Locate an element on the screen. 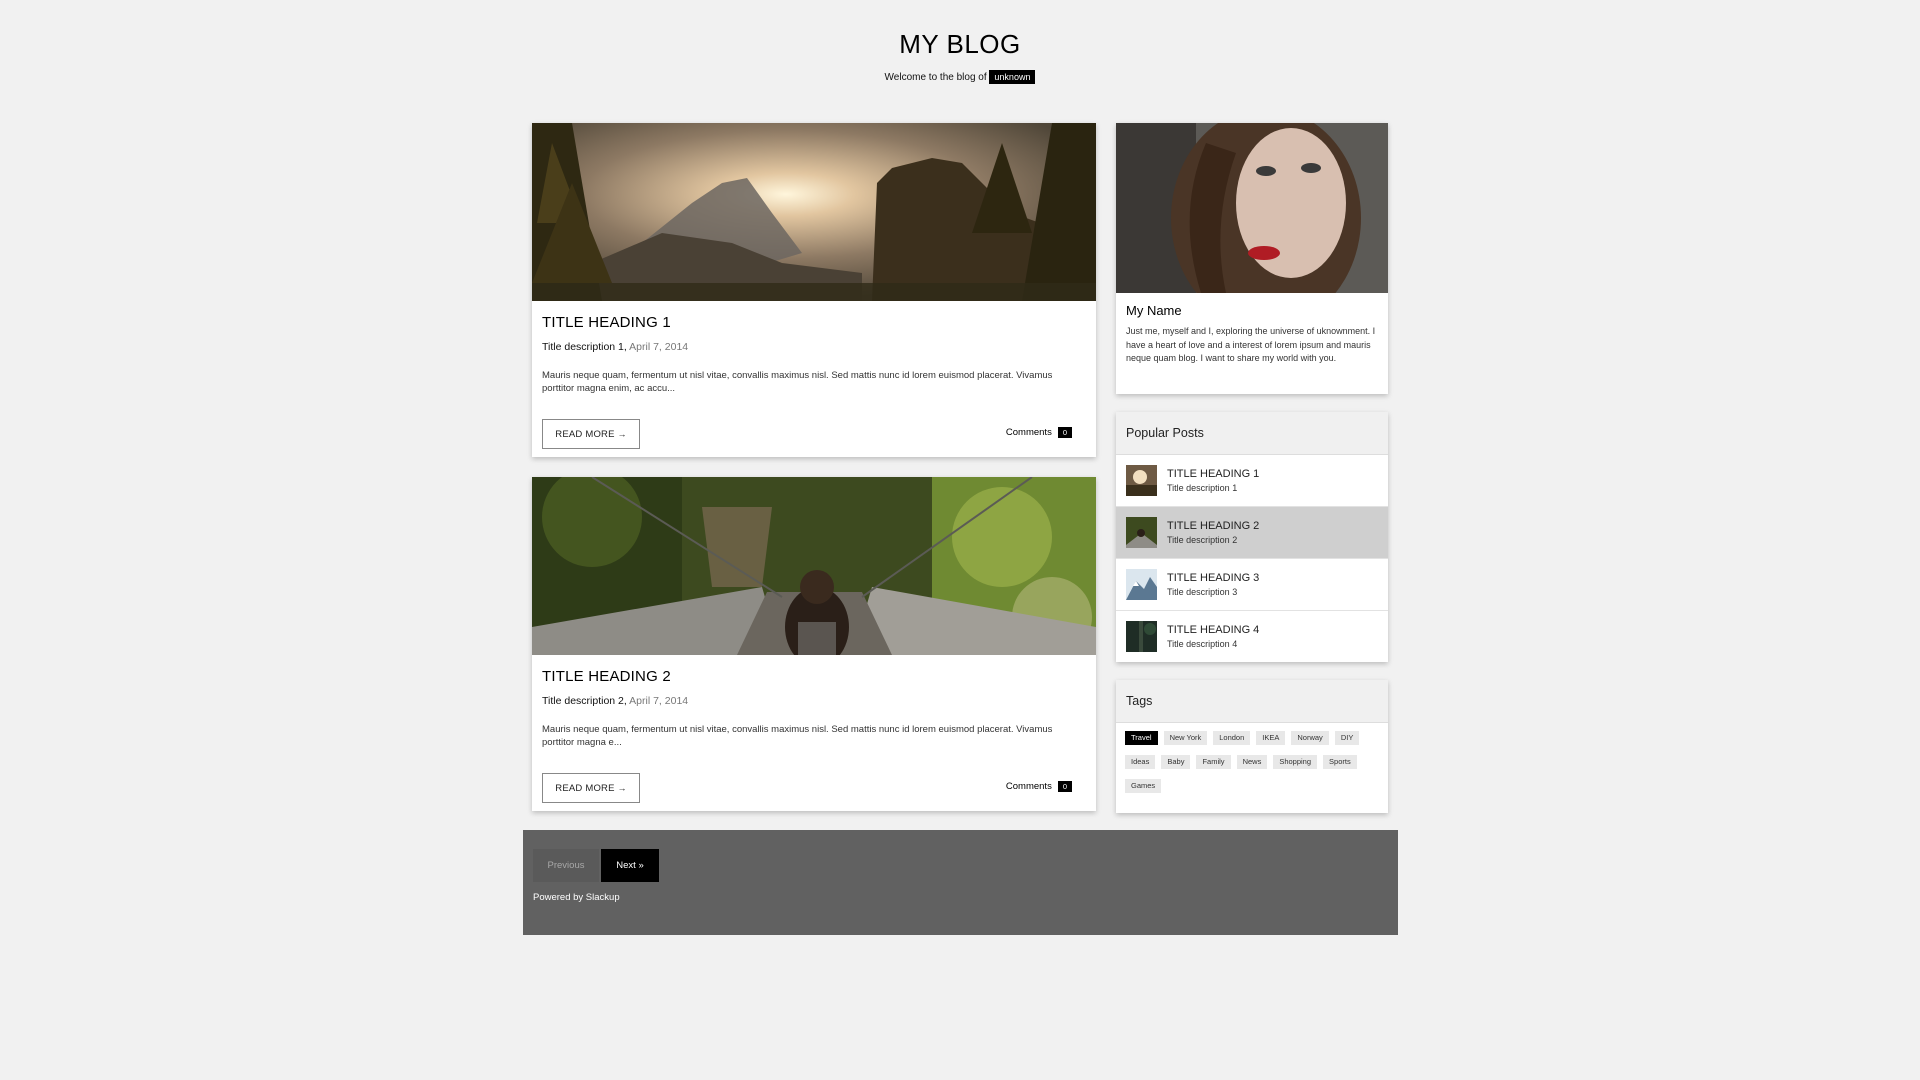 Image resolution: width=1920 pixels, height=1080 pixels. welcome-text: Welcome to the blog of is located at coordinates (935, 77).